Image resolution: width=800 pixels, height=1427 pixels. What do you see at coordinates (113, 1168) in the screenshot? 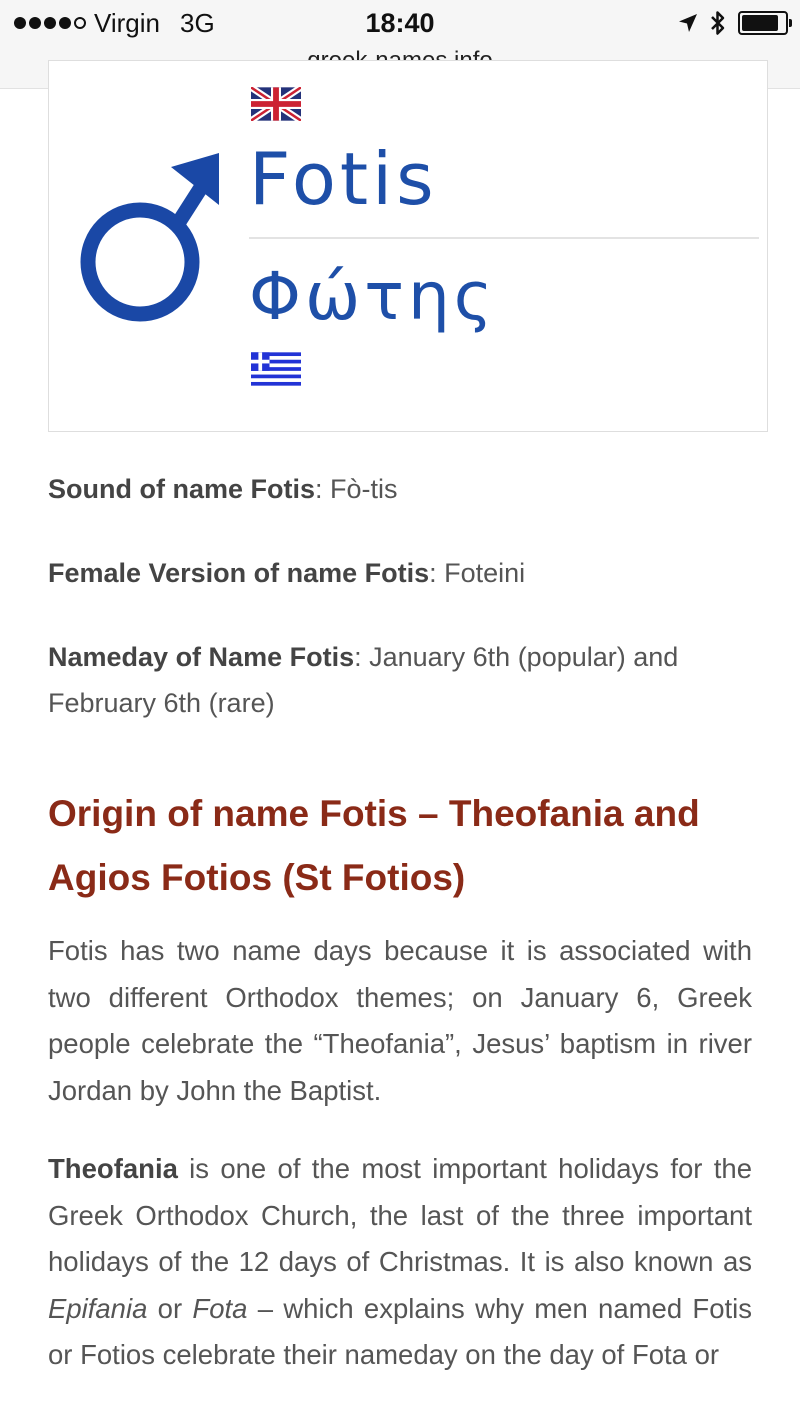
I see `theofania-bold: Theofania` at bounding box center [113, 1168].